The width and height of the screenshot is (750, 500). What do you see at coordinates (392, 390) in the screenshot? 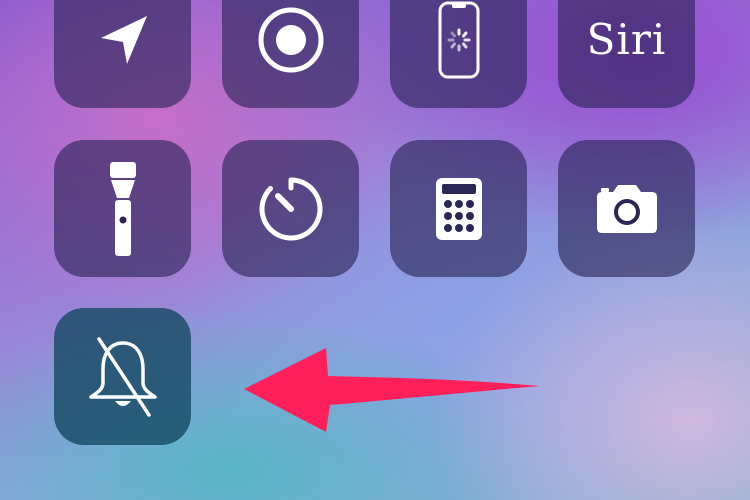
I see `pointer-arrow-annotation` at bounding box center [392, 390].